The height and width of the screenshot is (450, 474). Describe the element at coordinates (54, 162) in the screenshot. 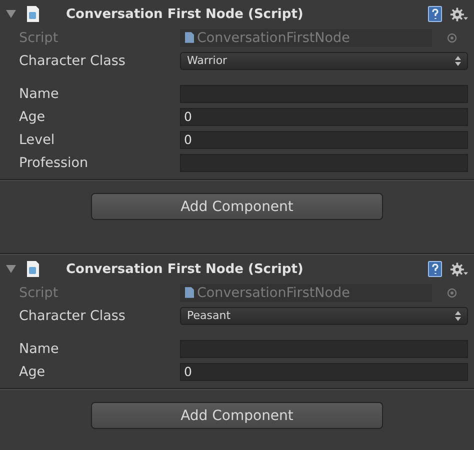

I see `field-label: Profession` at that location.